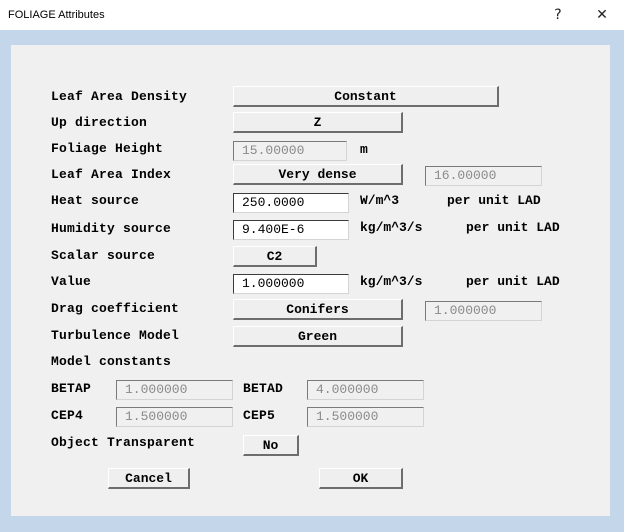  Describe the element at coordinates (361, 478) in the screenshot. I see `ok-button: OK` at that location.